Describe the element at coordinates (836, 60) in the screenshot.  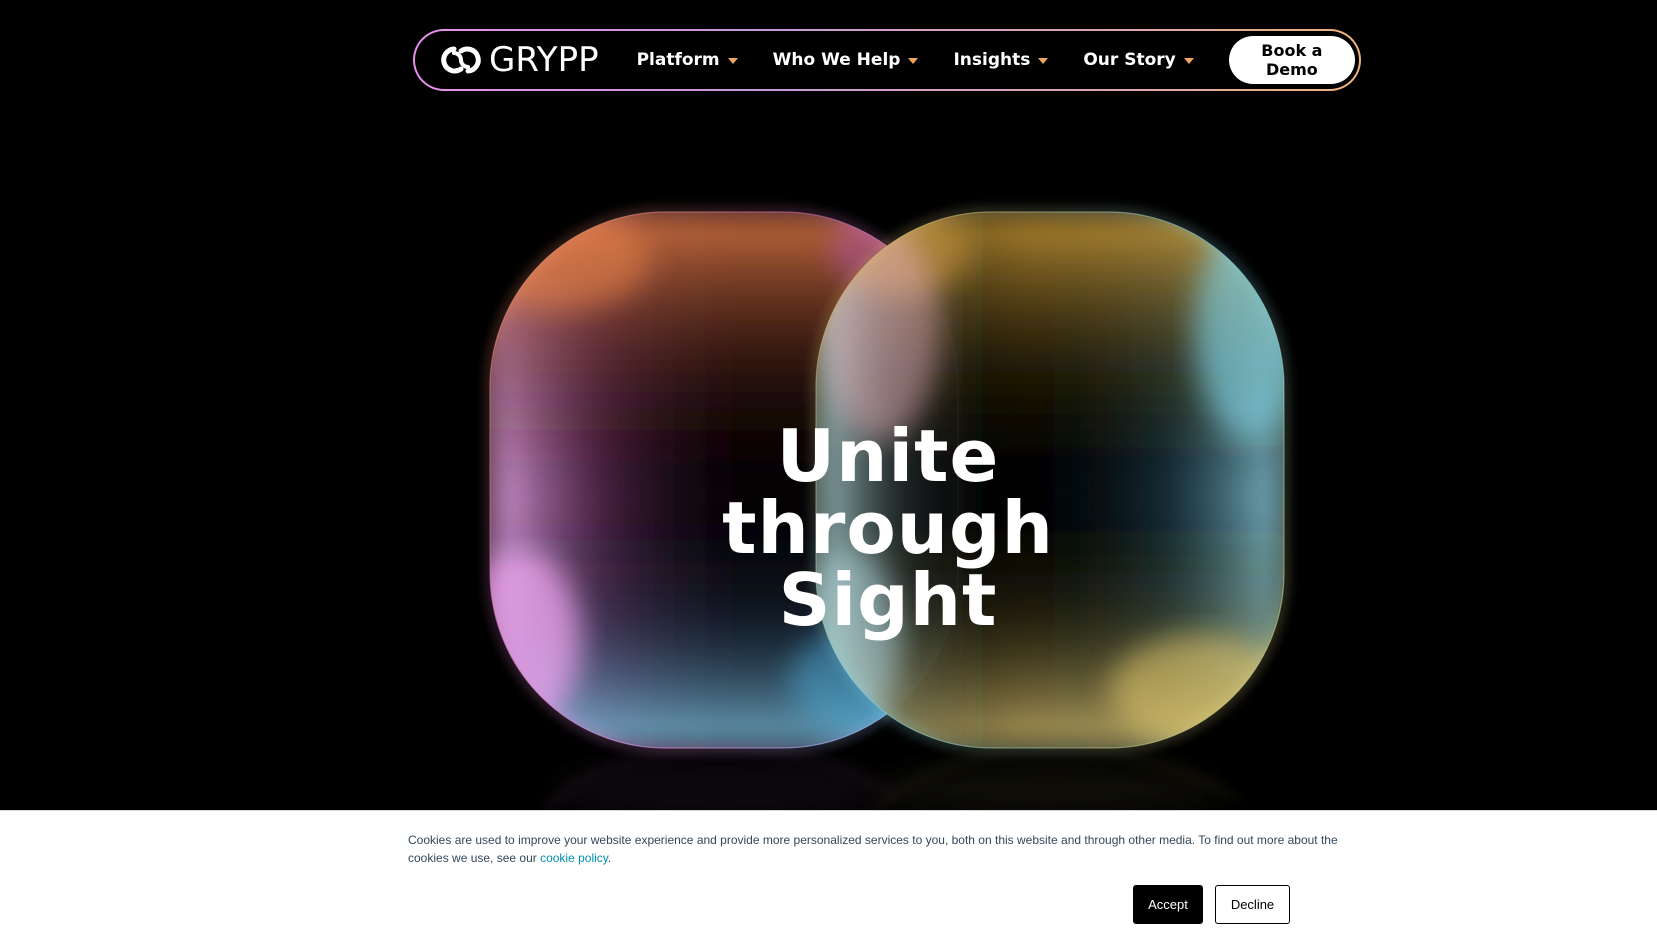
I see `nav-item-label: Who We Help` at that location.